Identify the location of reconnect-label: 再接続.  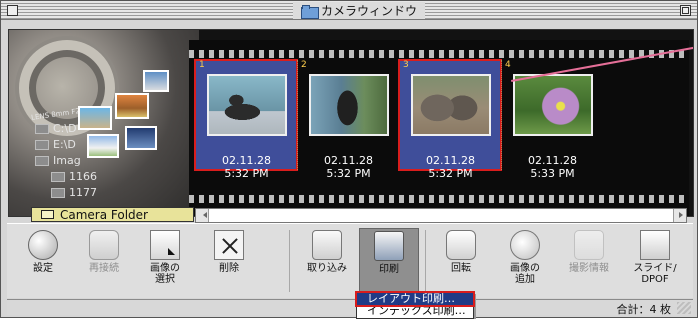
(104, 268).